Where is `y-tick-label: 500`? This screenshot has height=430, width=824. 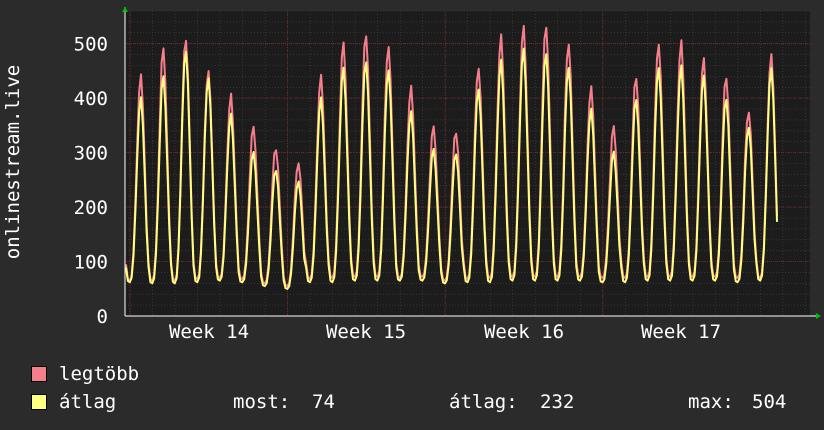
y-tick-label: 500 is located at coordinates (91, 45).